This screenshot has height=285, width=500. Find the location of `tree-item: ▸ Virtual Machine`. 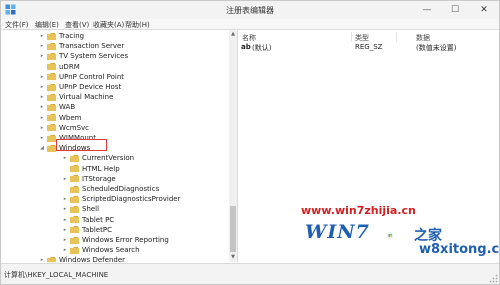

tree-item: ▸ Virtual Machine is located at coordinates (76, 97).